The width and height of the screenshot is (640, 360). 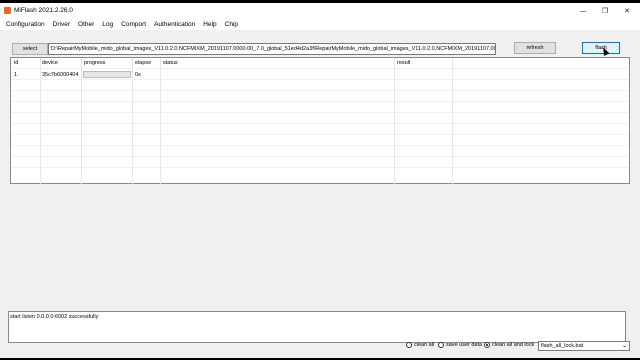 I want to click on minimize-icon: —, so click(x=583, y=10).